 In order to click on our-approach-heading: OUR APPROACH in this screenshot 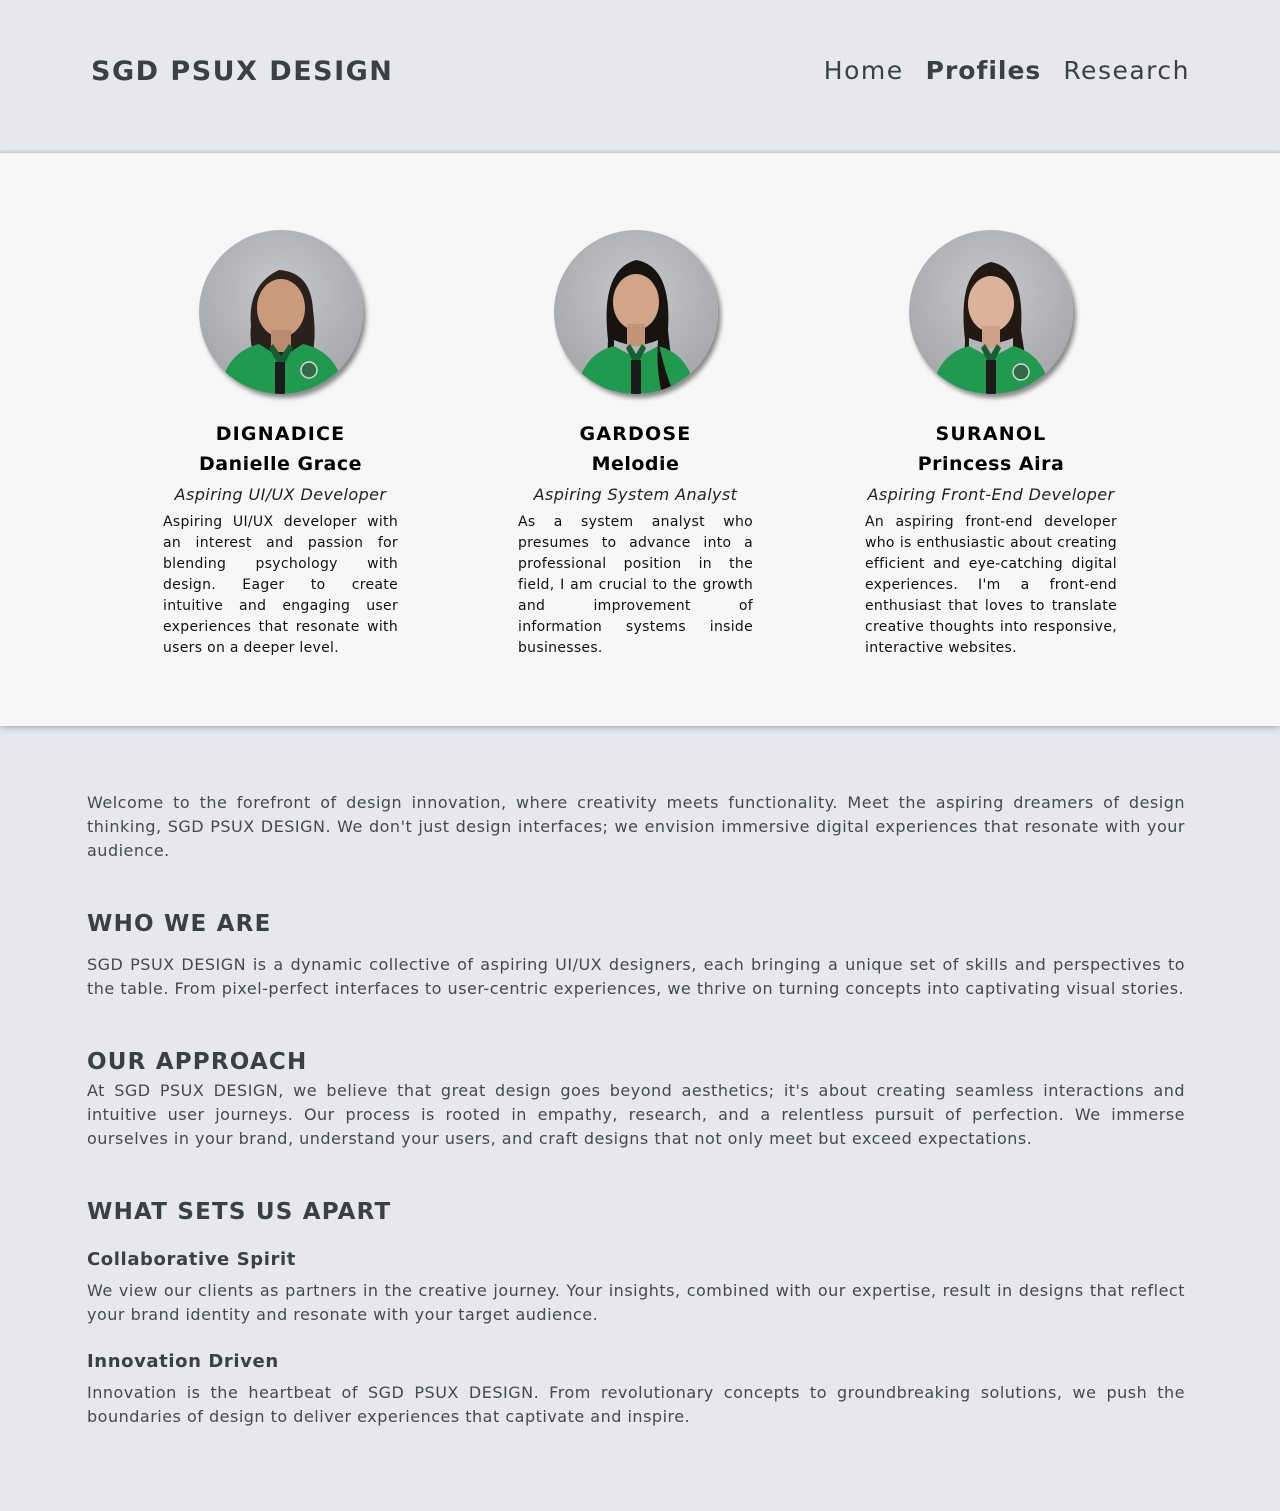, I will do `click(197, 1062)`.